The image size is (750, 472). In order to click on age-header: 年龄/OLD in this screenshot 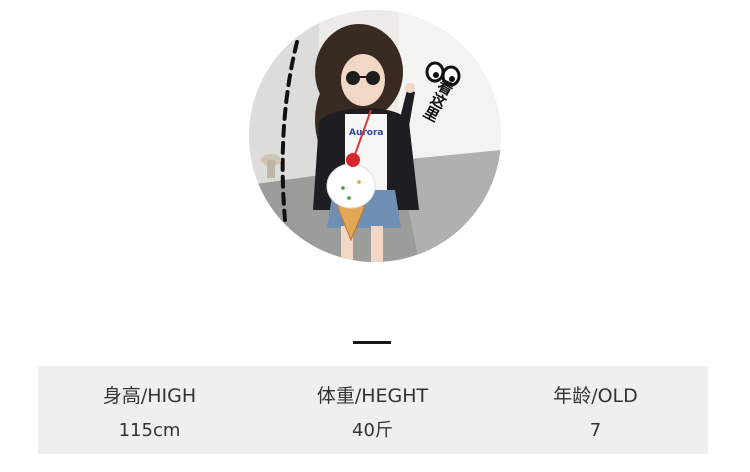, I will do `click(595, 396)`.